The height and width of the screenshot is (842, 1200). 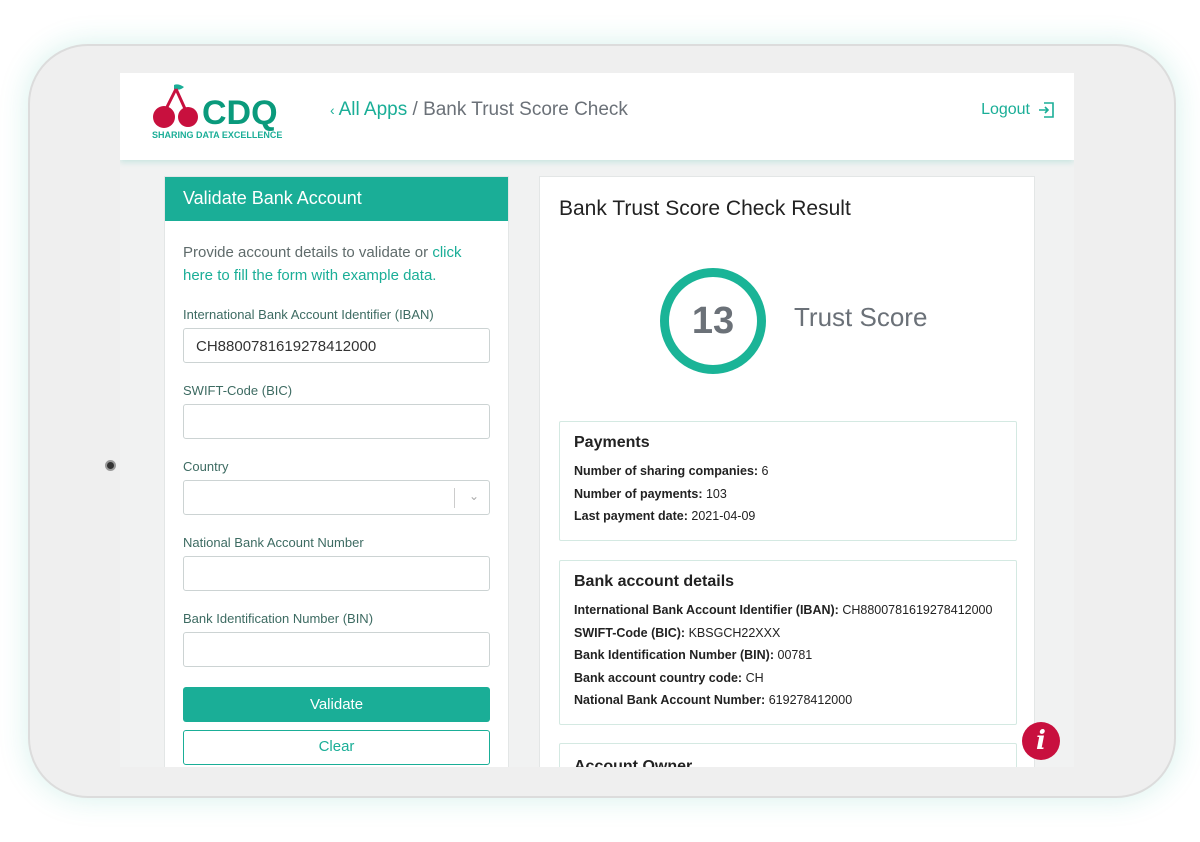 I want to click on form-title: Validate Bank Account, so click(x=336, y=199).